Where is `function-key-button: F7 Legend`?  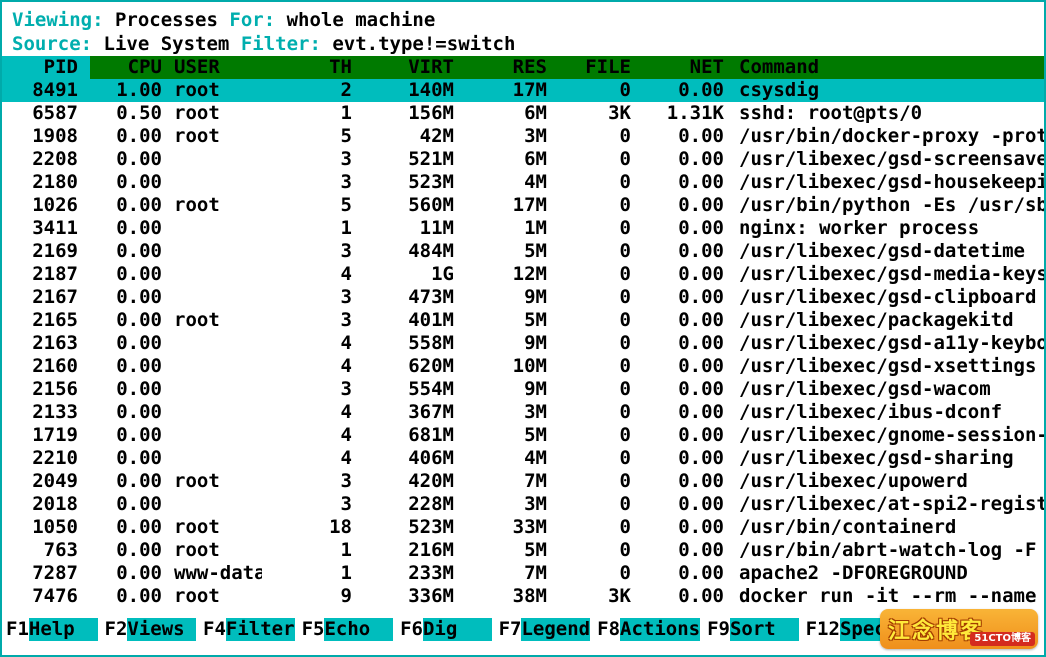 function-key-button: F7 Legend is located at coordinates (544, 629).